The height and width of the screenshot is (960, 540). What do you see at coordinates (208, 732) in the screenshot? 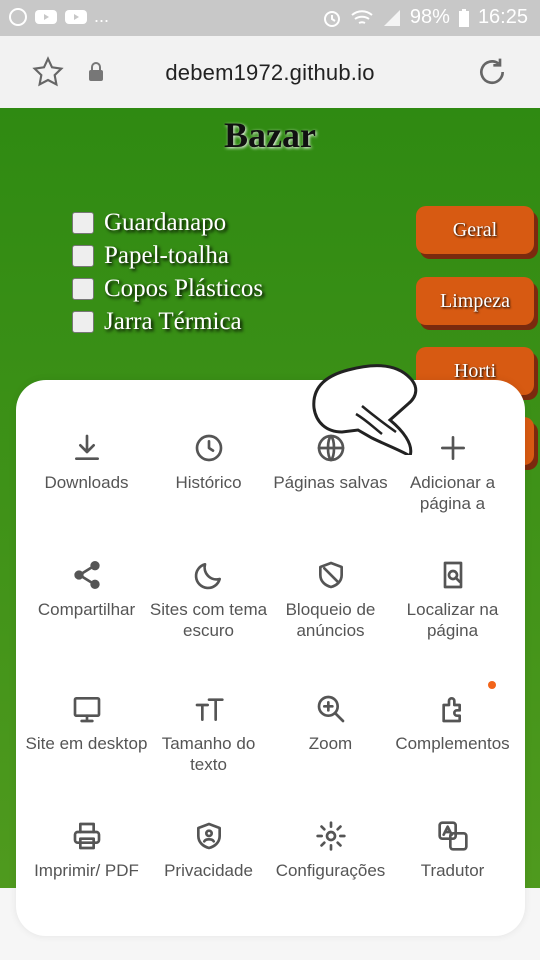
I see `menu-item-text-size: Tamanho do texto` at bounding box center [208, 732].